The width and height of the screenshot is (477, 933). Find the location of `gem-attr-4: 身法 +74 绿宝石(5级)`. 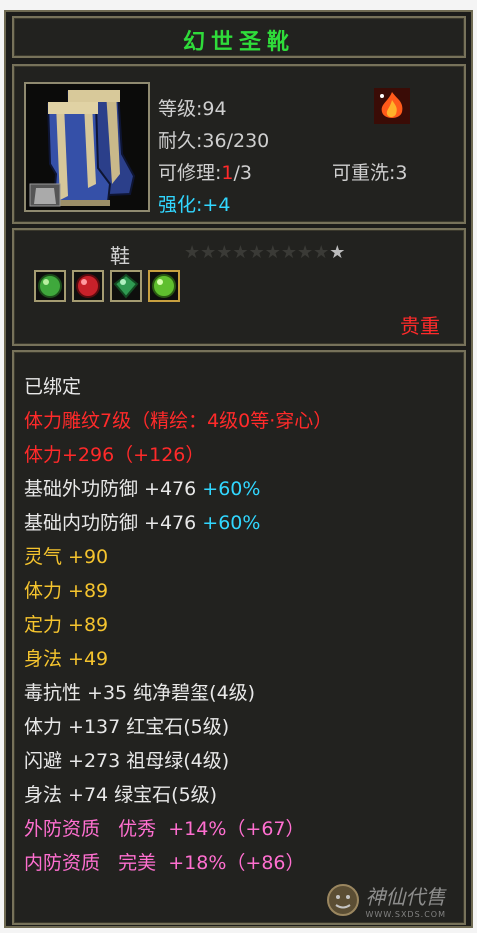

gem-attr-4: 身法 +74 绿宝石(5级) is located at coordinates (121, 795).